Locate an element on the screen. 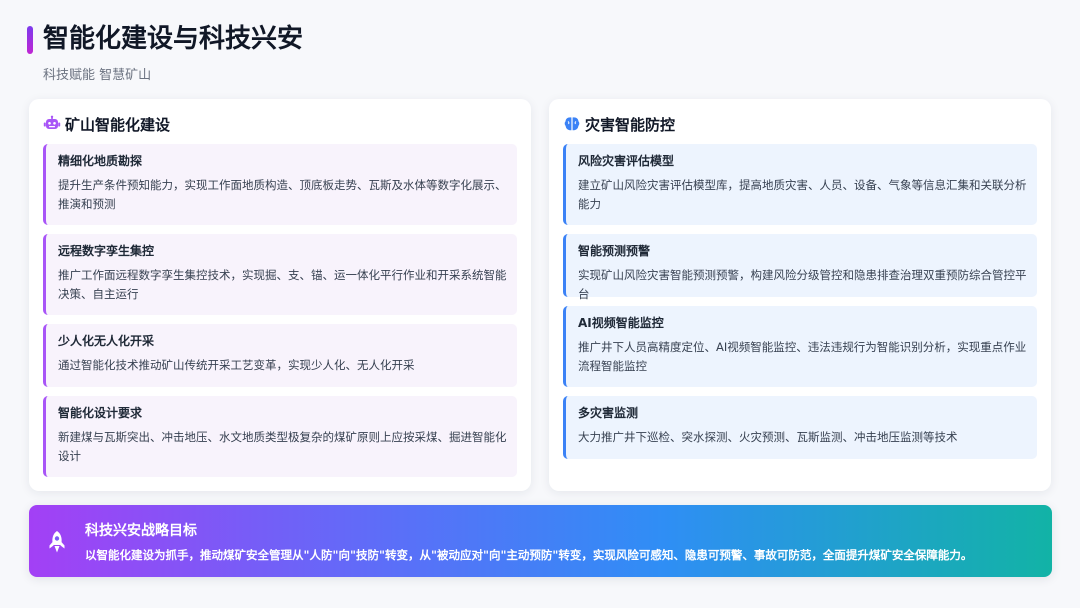 Image resolution: width=1080 pixels, height=608 pixels. brain-icon is located at coordinates (572, 124).